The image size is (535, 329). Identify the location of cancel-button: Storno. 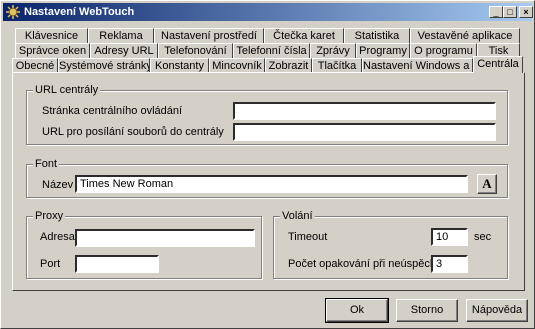
(427, 310).